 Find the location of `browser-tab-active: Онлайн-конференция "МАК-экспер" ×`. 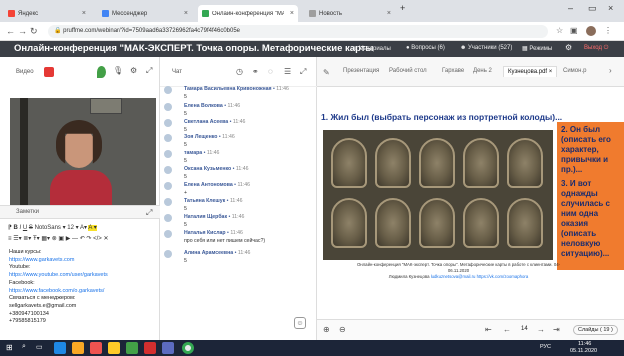

browser-tab-active: Онлайн-конференция "МАК-экспер" × is located at coordinates (248, 13).